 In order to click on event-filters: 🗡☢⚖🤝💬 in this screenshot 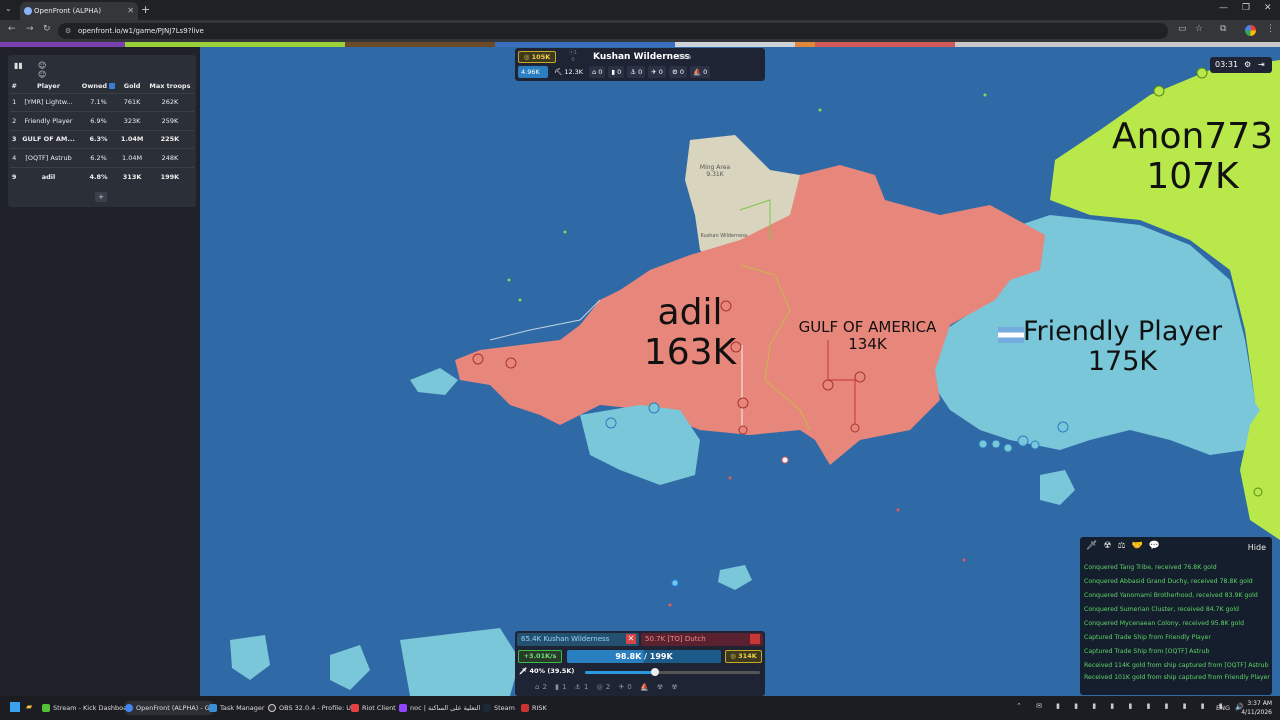, I will do `click(1126, 546)`.